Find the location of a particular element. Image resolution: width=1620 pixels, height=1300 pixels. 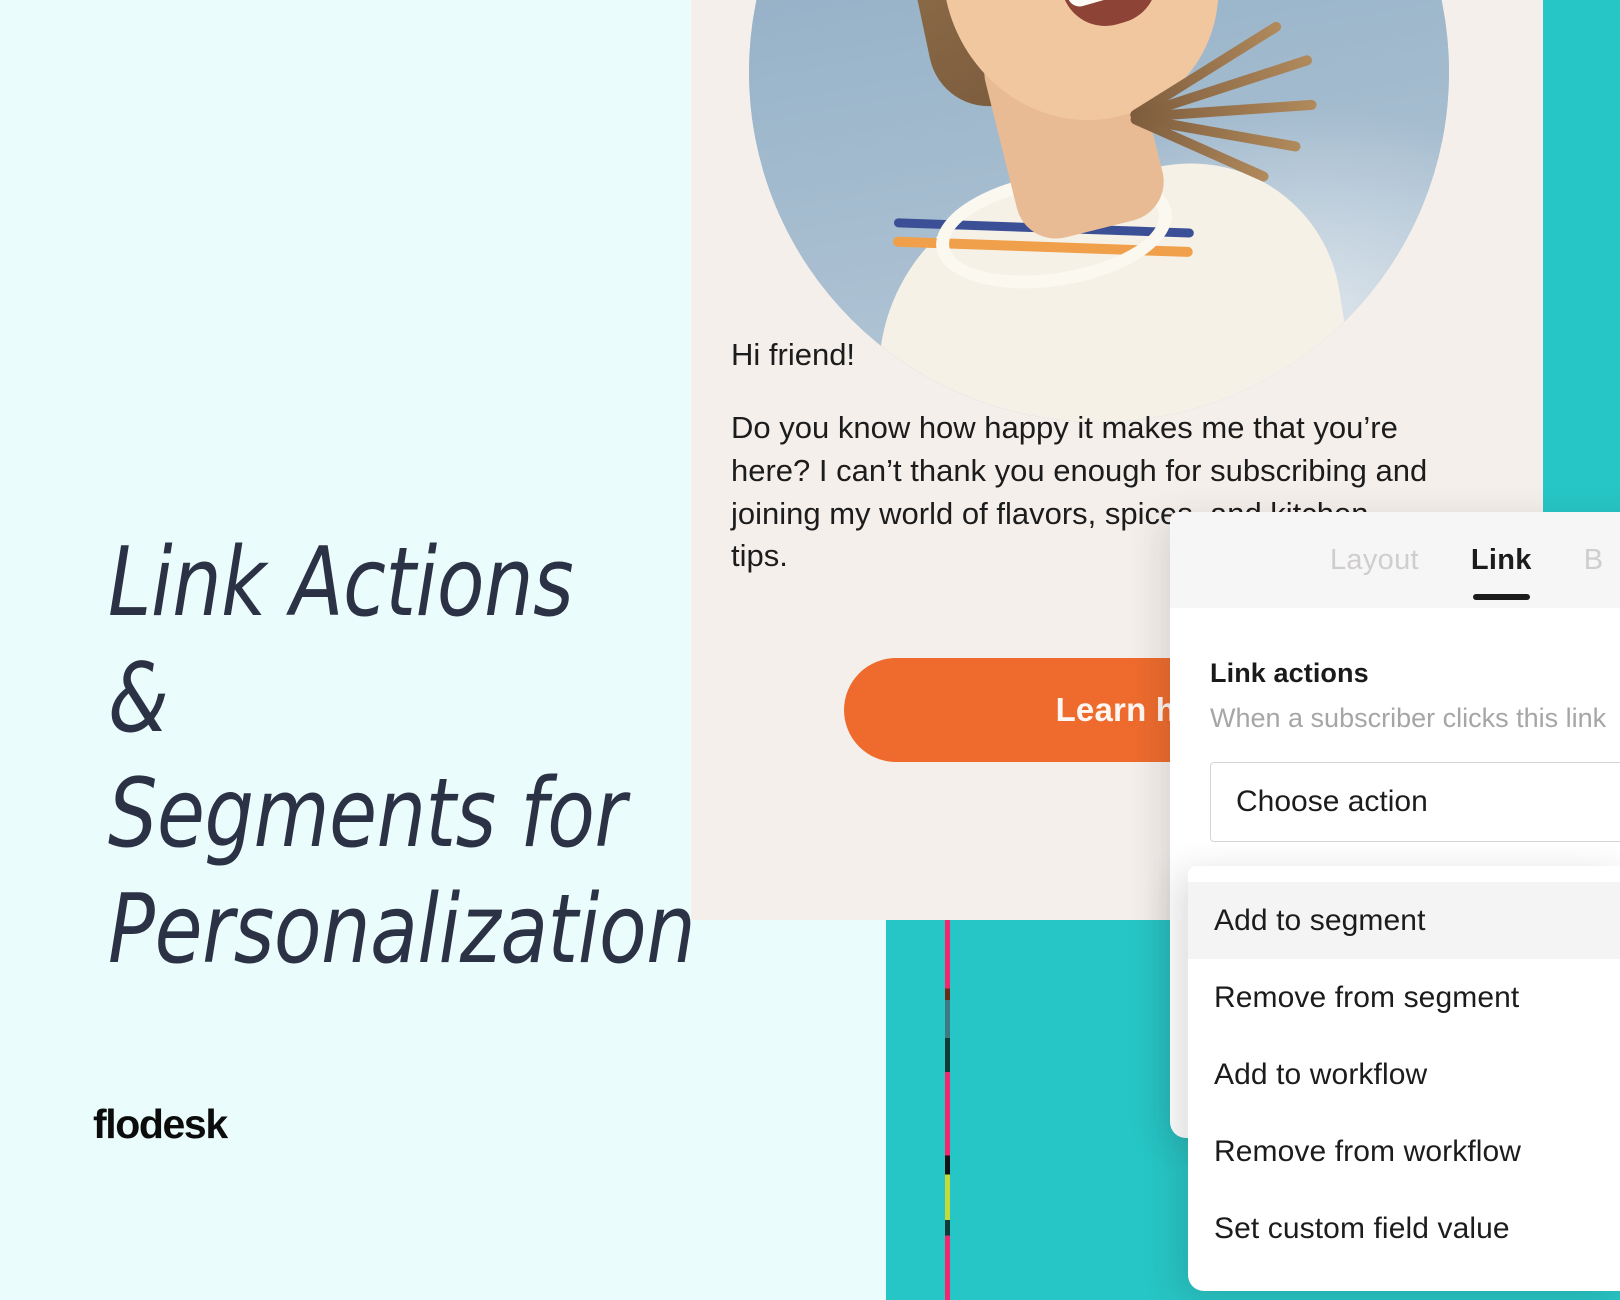

email-greeting: Hi friend! is located at coordinates (793, 354).